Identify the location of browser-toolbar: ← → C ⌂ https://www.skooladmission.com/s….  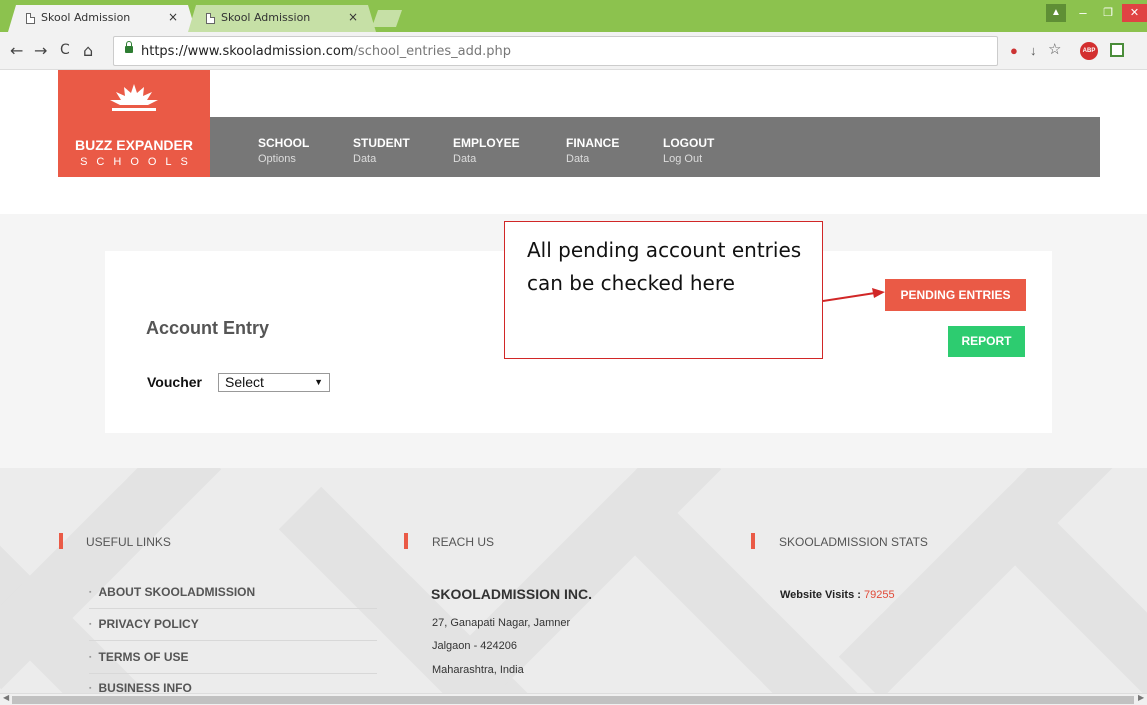
(573, 51).